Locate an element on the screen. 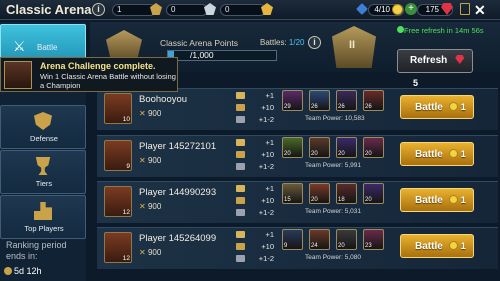 Image resolution: width=500 pixels, height=281 pixels. ranking-period-label: Ranking period ends in: is located at coordinates (36, 250).